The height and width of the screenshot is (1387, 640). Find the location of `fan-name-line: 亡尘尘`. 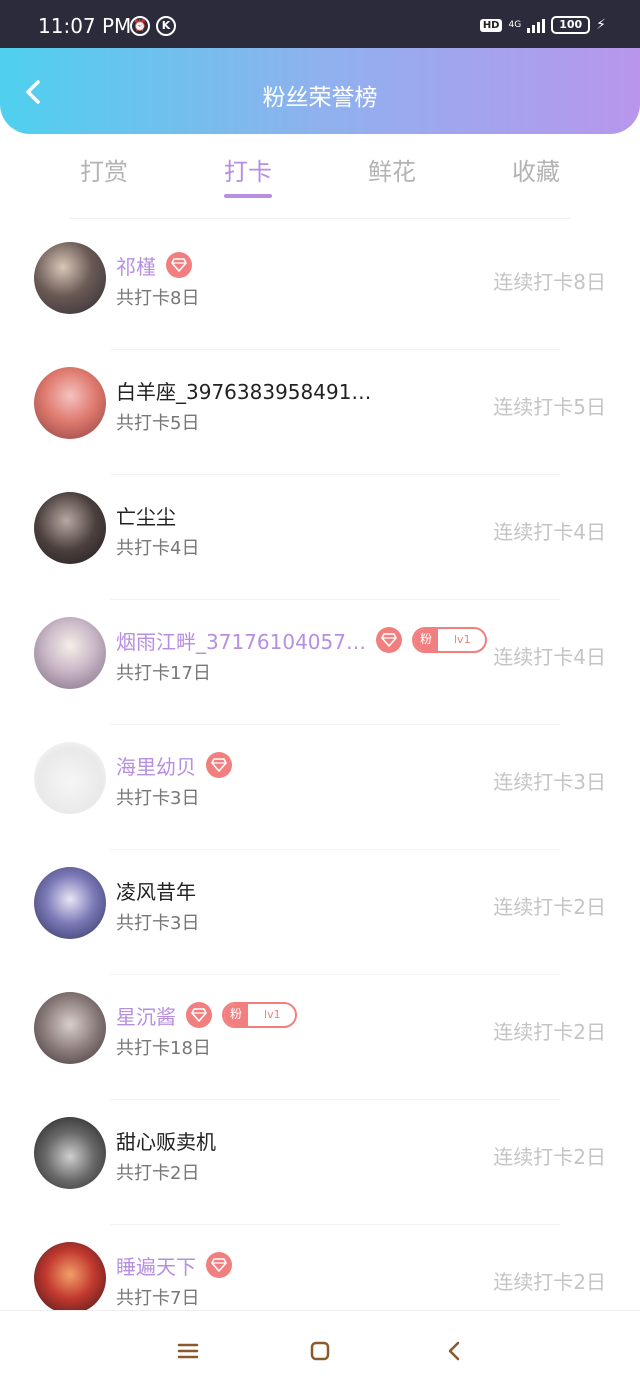

fan-name-line: 亡尘尘 is located at coordinates (146, 515).